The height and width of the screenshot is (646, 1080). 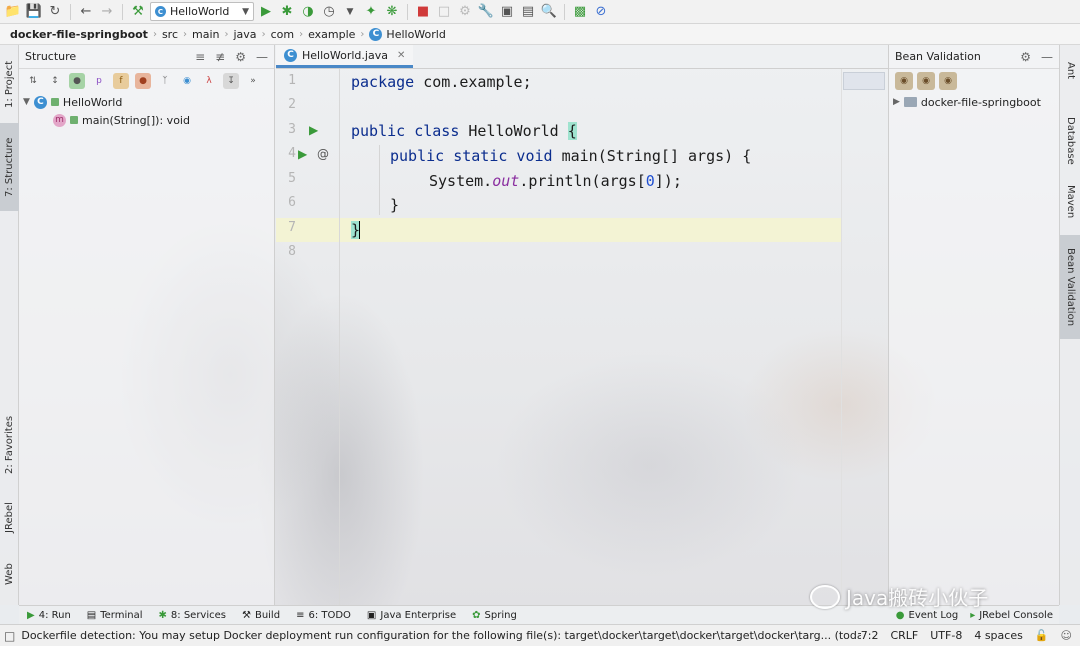 I want to click on bean-validation-header: Bean Validation ⚙ —, so click(x=974, y=57).